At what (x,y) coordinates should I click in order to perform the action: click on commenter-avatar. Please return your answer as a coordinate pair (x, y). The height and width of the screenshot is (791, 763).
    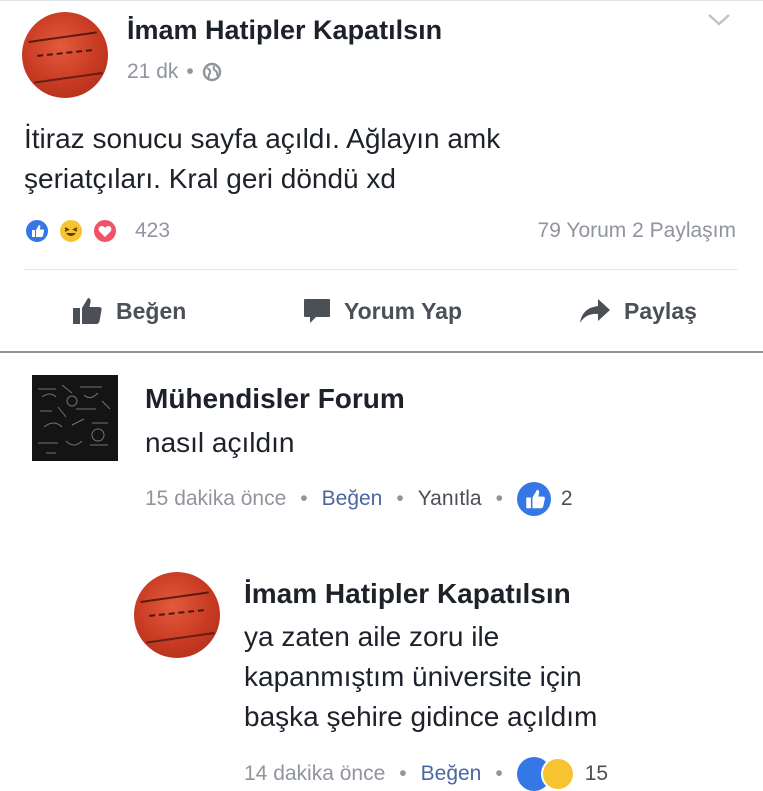
    Looking at the image, I should click on (75, 418).